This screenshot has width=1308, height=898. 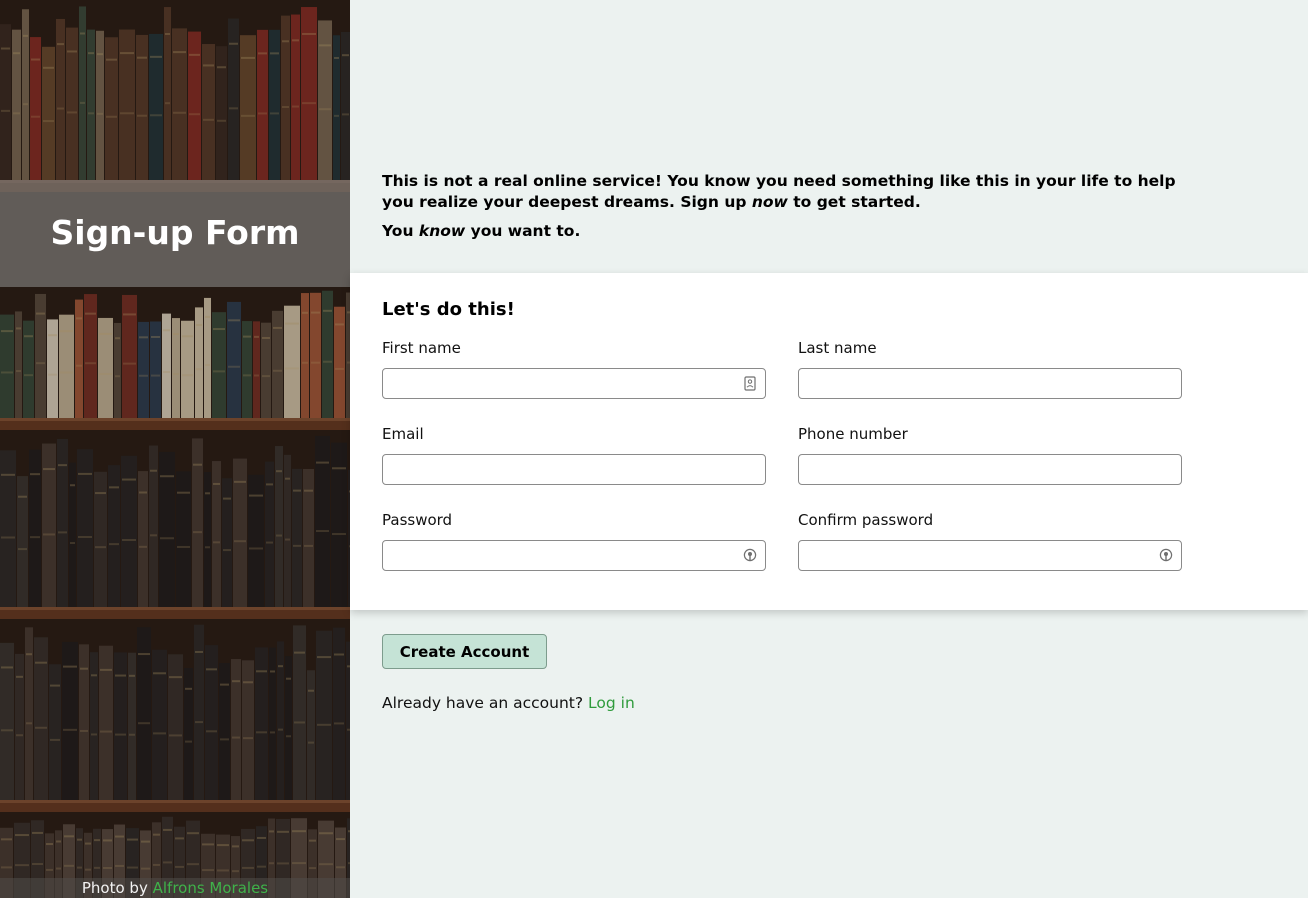 What do you see at coordinates (837, 348) in the screenshot?
I see `last-name-label: Last name` at bounding box center [837, 348].